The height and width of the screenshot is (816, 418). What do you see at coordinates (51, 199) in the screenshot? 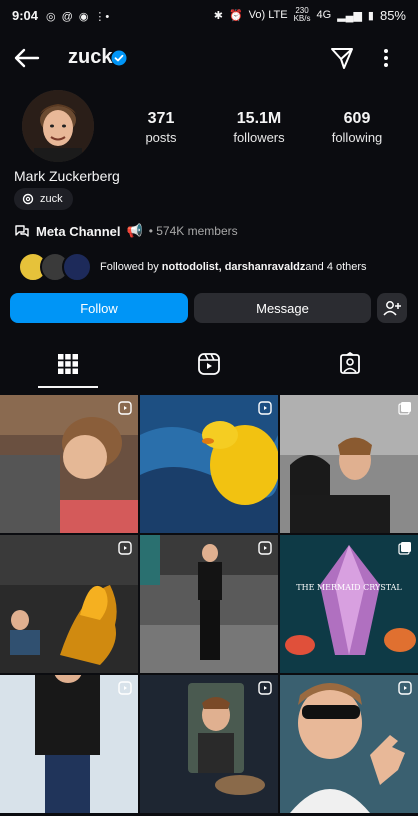
I see `threads-handle: zuck` at bounding box center [51, 199].